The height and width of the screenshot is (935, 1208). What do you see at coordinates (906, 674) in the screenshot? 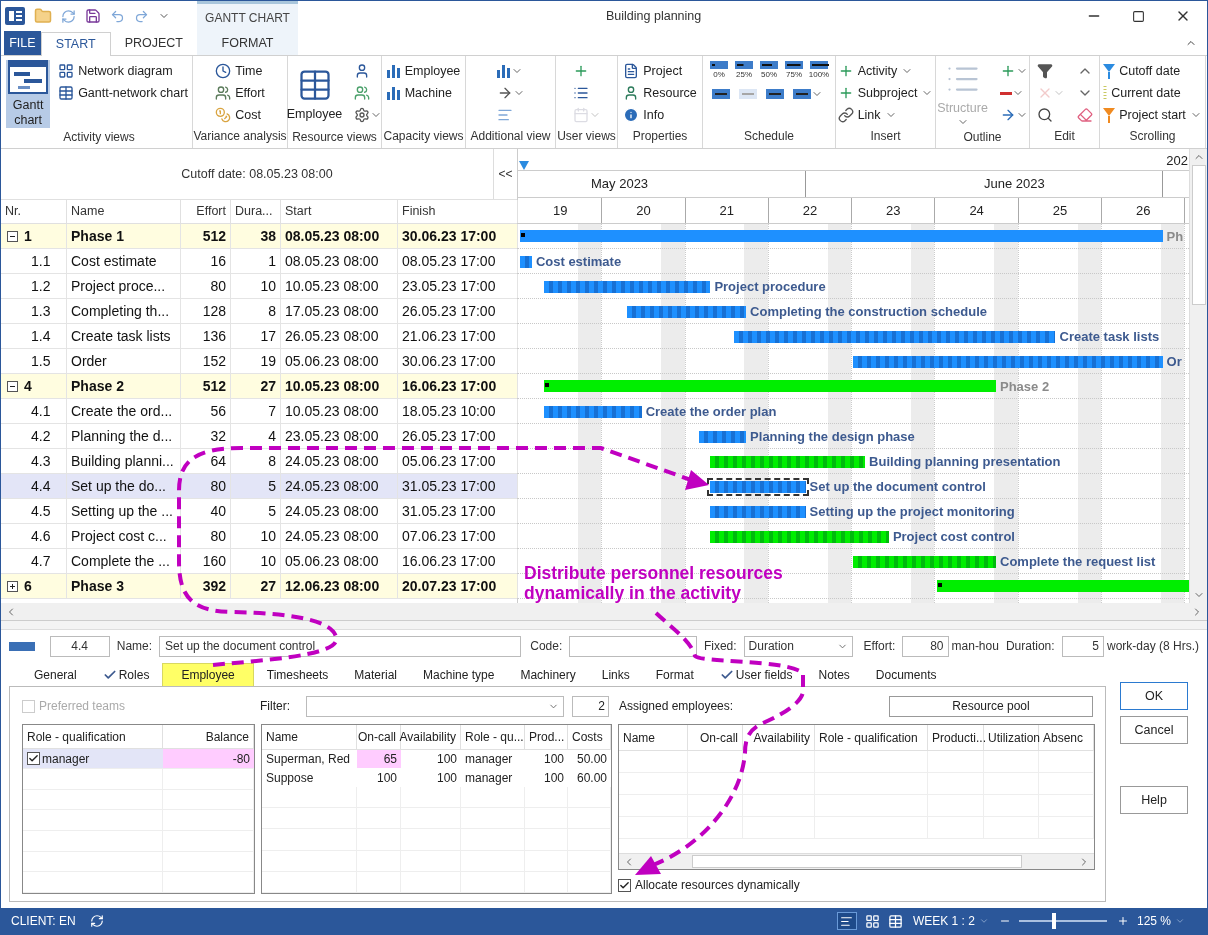
I see `dialog-tab: Documents` at bounding box center [906, 674].